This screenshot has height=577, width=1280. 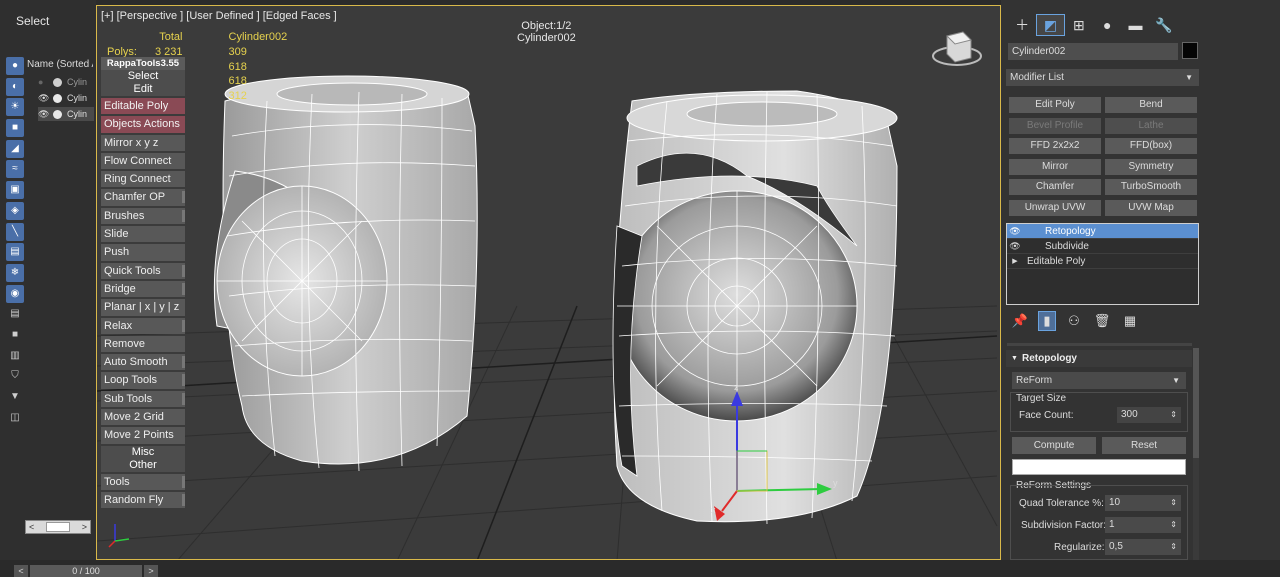 I want to click on subdivision-factor-spinner: 1 ⇕, so click(x=1143, y=525).